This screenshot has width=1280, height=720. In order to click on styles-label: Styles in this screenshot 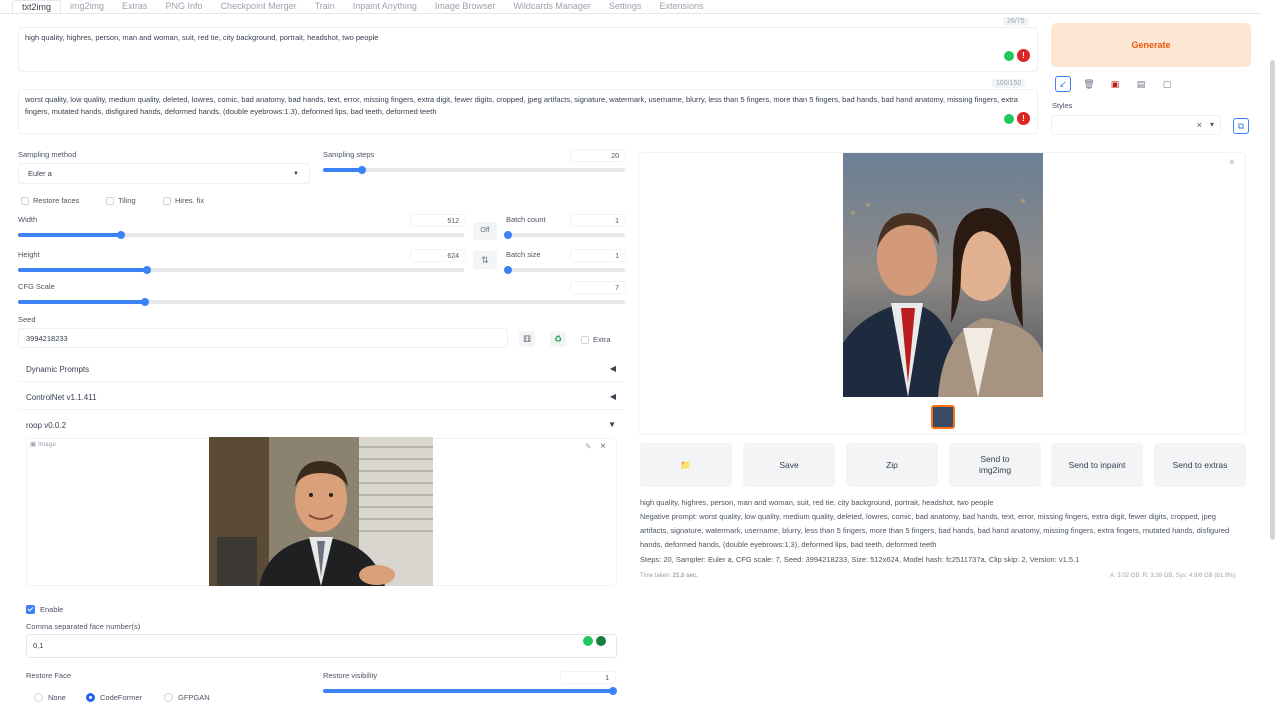, I will do `click(1062, 105)`.